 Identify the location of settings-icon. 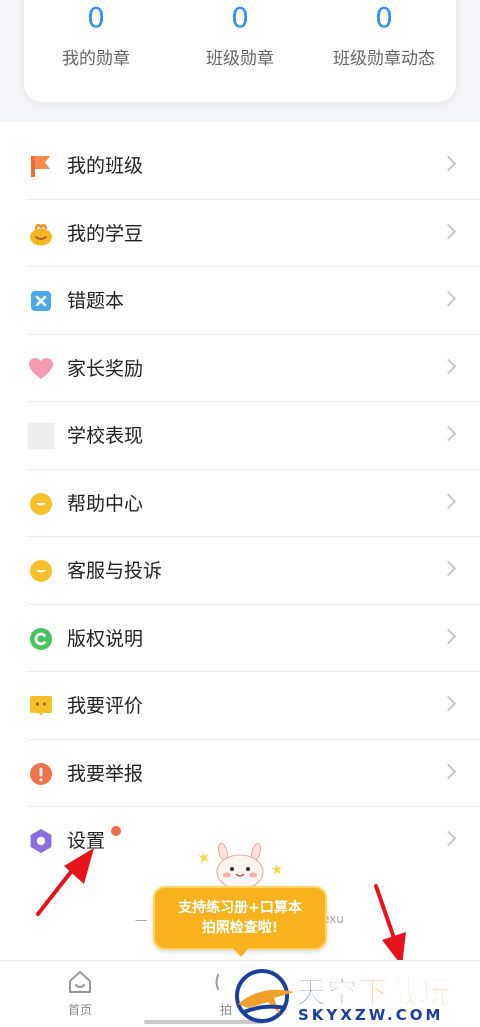
(41, 841).